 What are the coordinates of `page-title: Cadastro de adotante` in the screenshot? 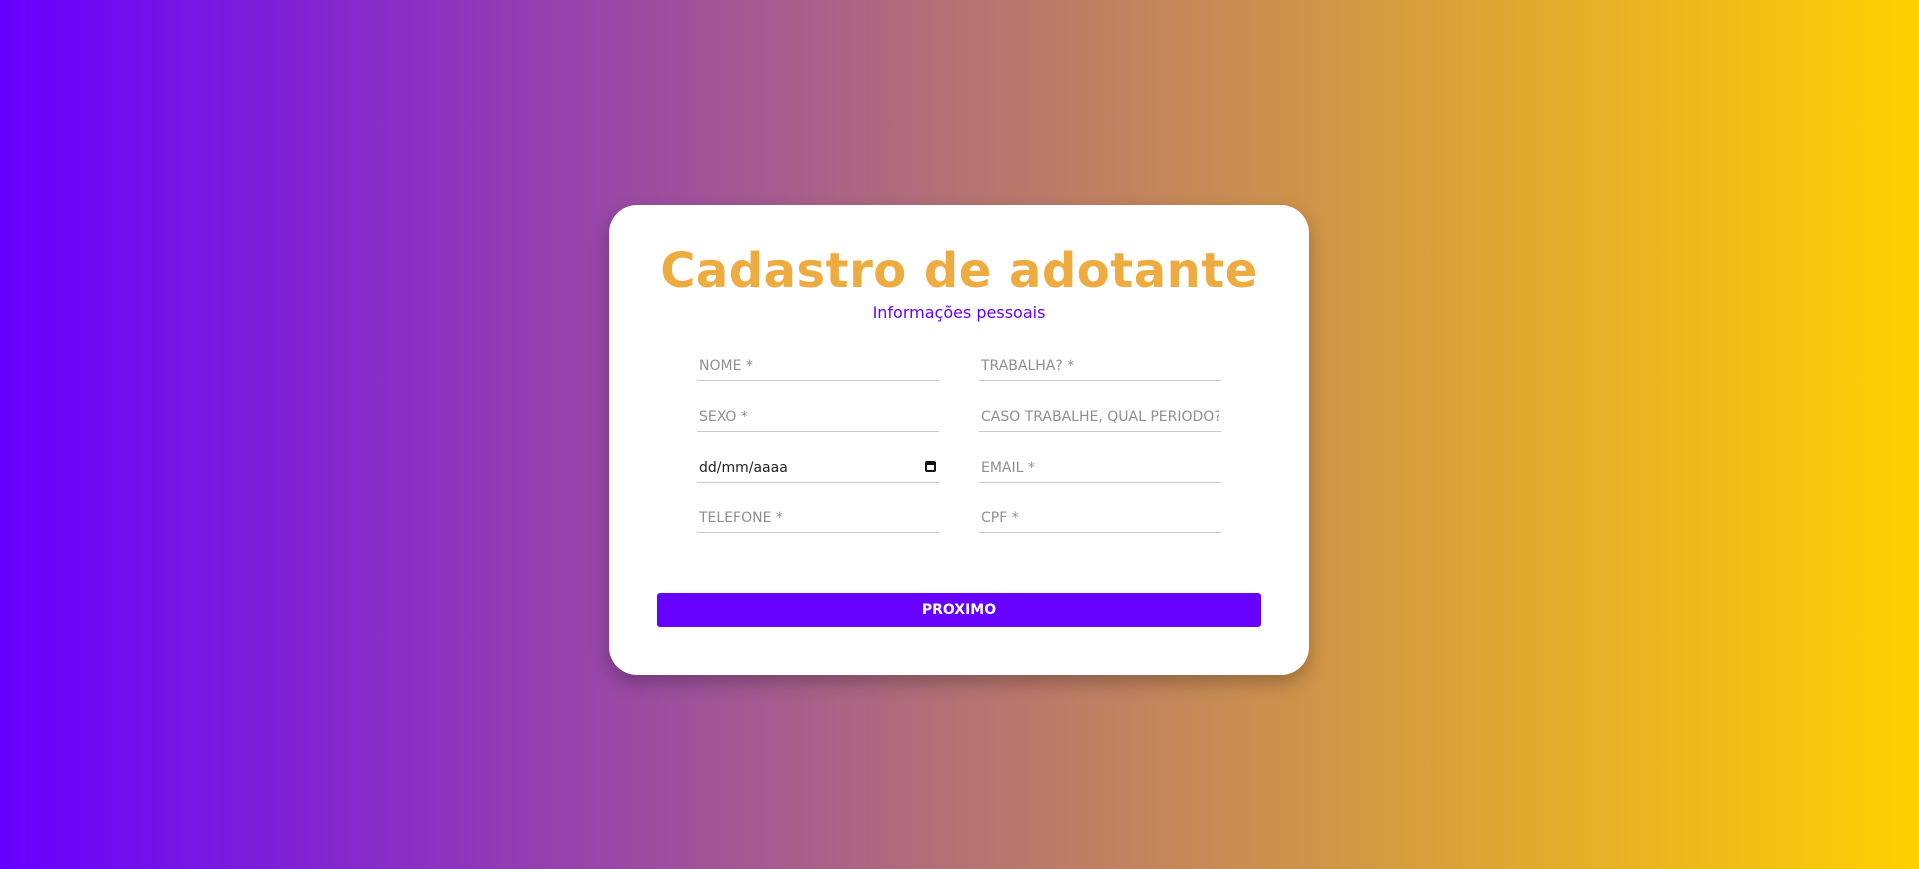 It's located at (959, 271).